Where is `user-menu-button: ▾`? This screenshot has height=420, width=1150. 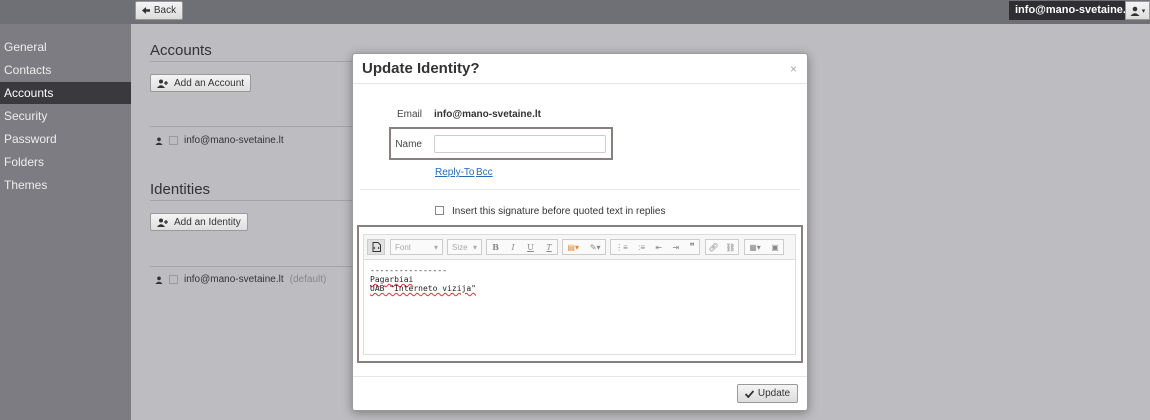
user-menu-button: ▾ is located at coordinates (1137, 10).